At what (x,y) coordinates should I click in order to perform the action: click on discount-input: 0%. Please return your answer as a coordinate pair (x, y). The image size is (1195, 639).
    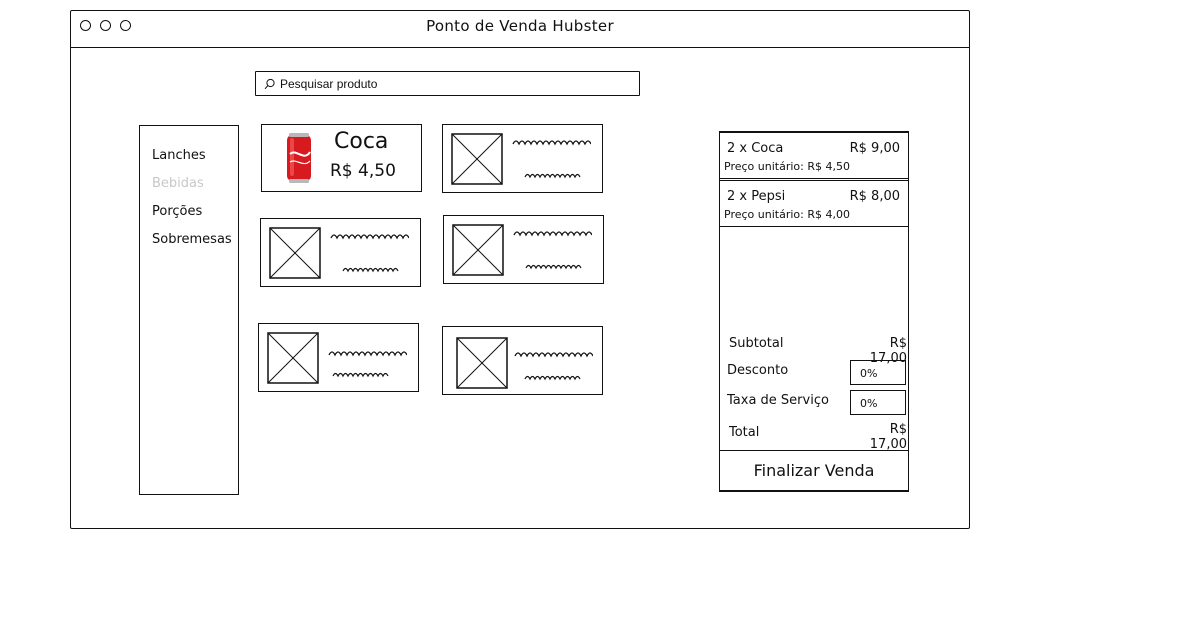
    Looking at the image, I should click on (878, 372).